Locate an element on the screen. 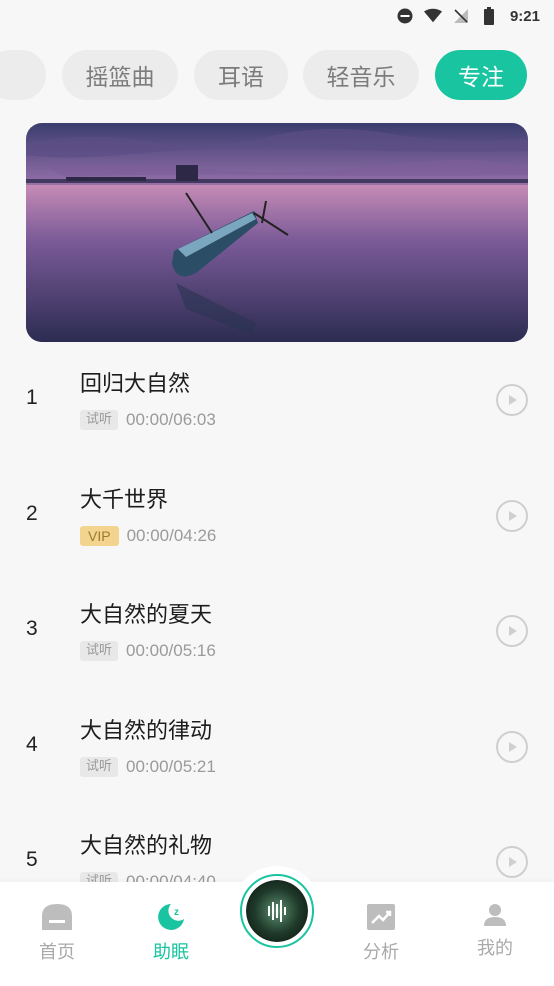 The width and height of the screenshot is (554, 986). track-title: 大自然的礼物 is located at coordinates (146, 846).